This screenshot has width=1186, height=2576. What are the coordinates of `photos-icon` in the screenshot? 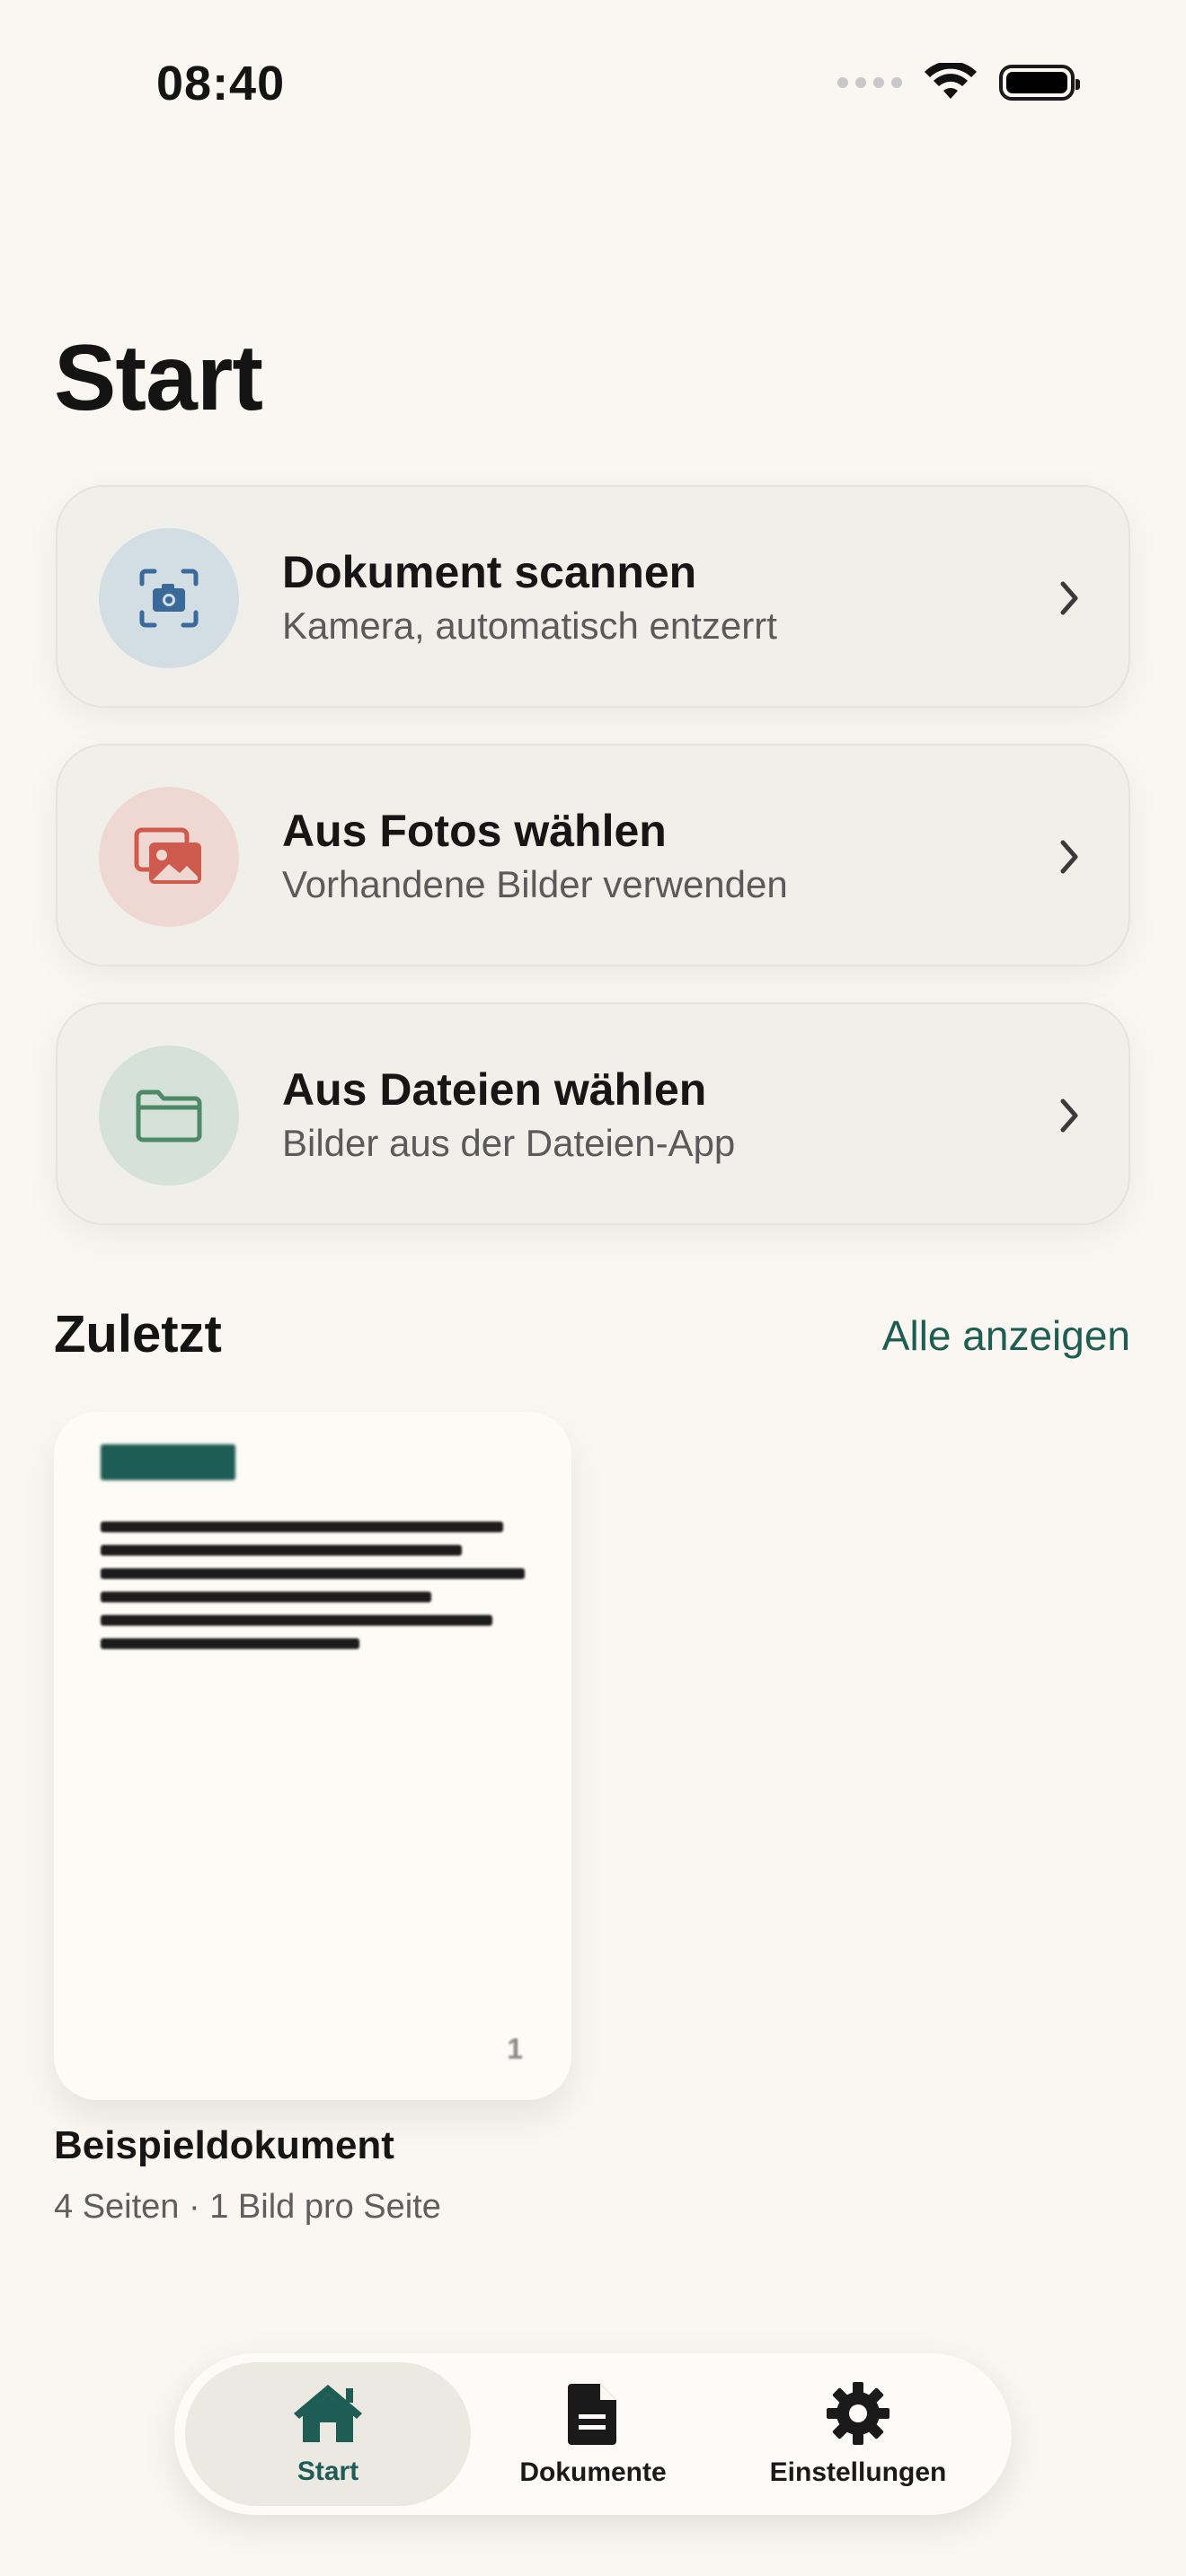 It's located at (167, 855).